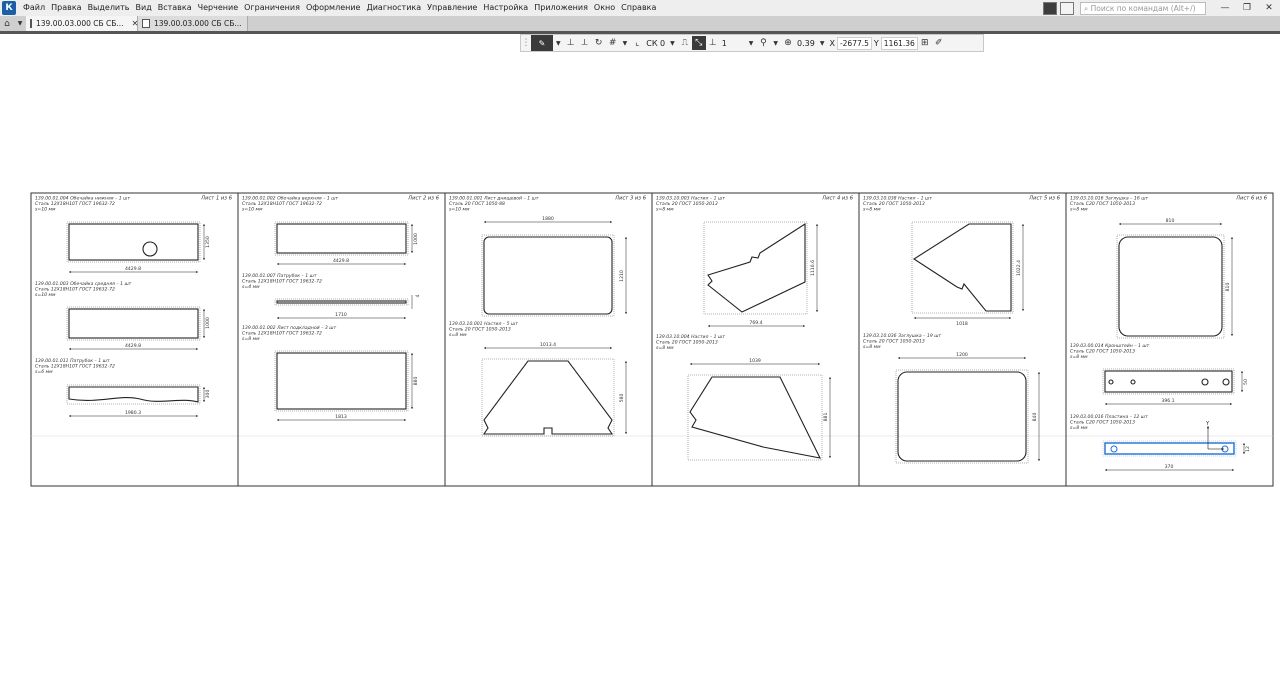 The height and width of the screenshot is (688, 1280). I want to click on menu-constraints: Ограничения, so click(272, 8).